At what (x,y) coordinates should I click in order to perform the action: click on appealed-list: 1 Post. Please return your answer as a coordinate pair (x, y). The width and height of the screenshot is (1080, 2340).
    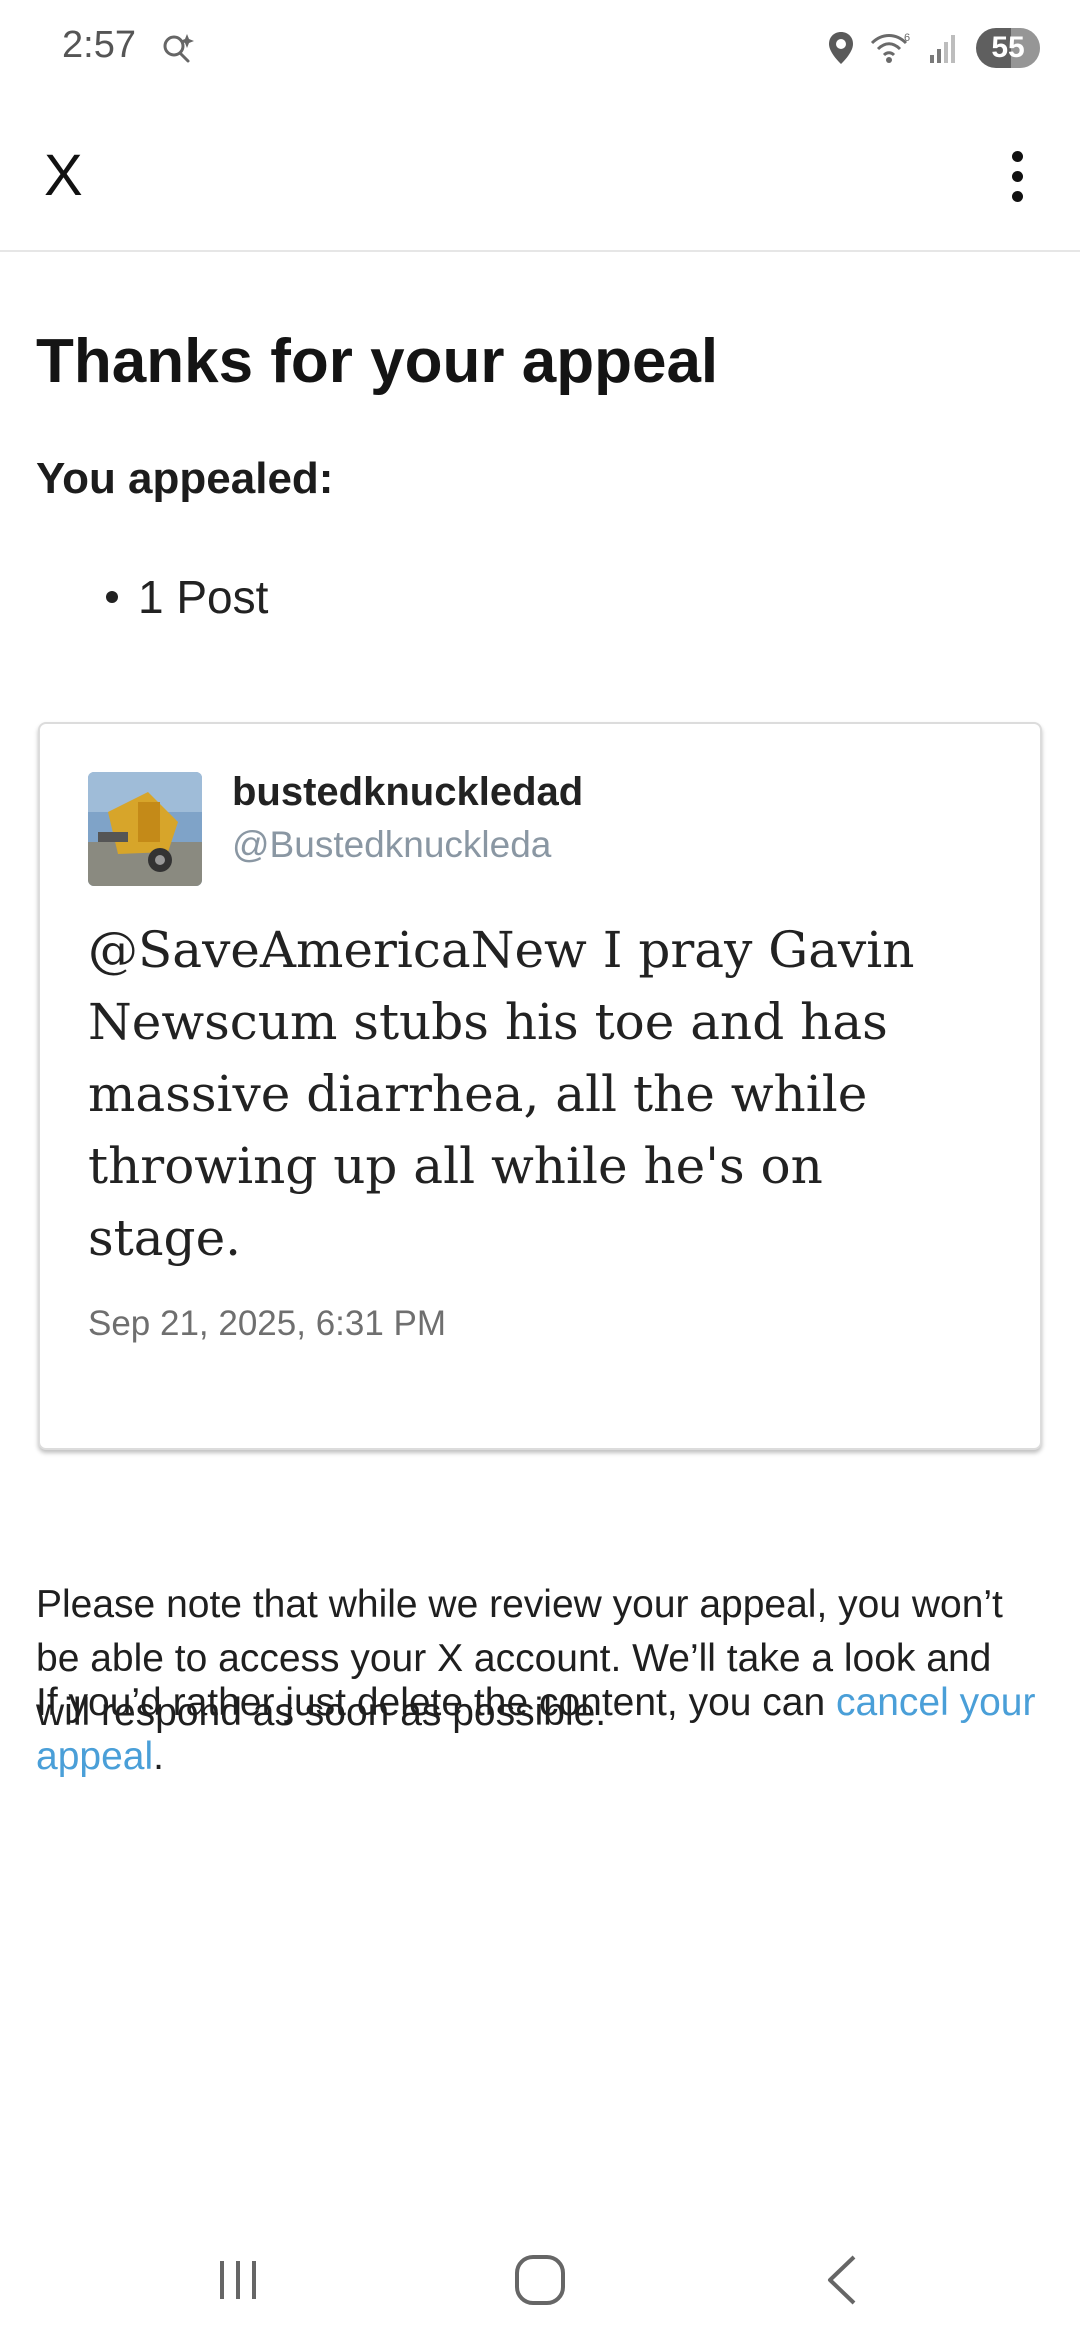
    Looking at the image, I should click on (187, 597).